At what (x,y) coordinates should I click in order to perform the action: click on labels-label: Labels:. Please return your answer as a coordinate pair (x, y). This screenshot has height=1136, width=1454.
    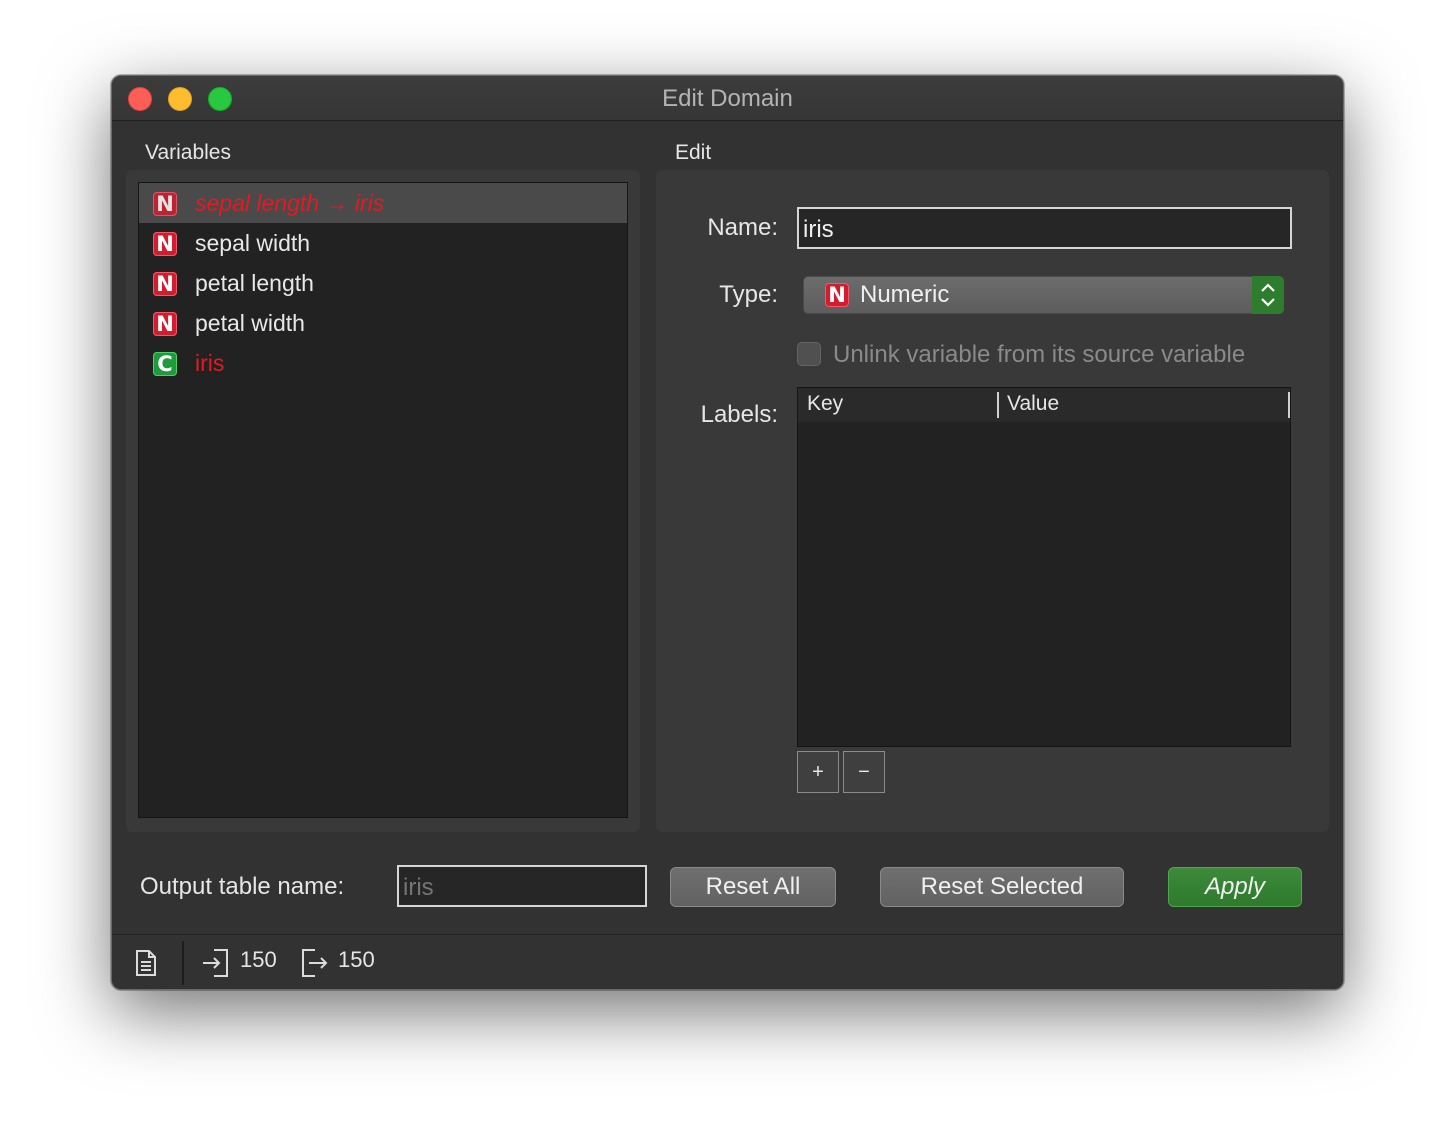
    Looking at the image, I should click on (739, 414).